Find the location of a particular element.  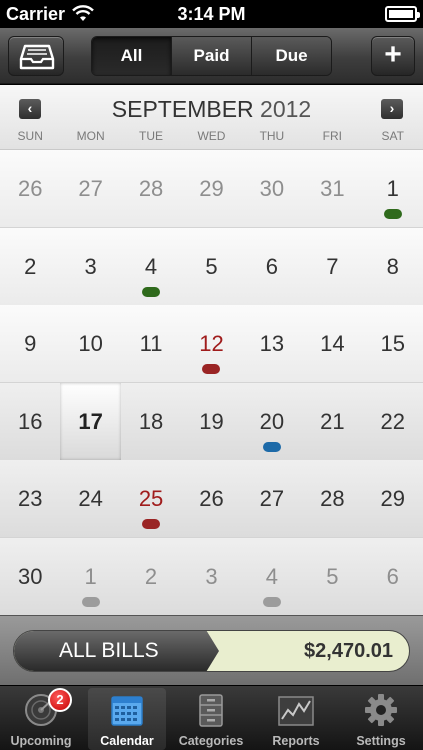

all-bills-summary: ALL BILLS $2,470.01 is located at coordinates (211, 651).